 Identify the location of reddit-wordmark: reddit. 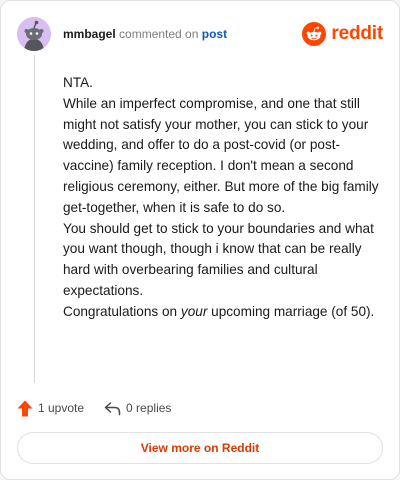
(357, 33).